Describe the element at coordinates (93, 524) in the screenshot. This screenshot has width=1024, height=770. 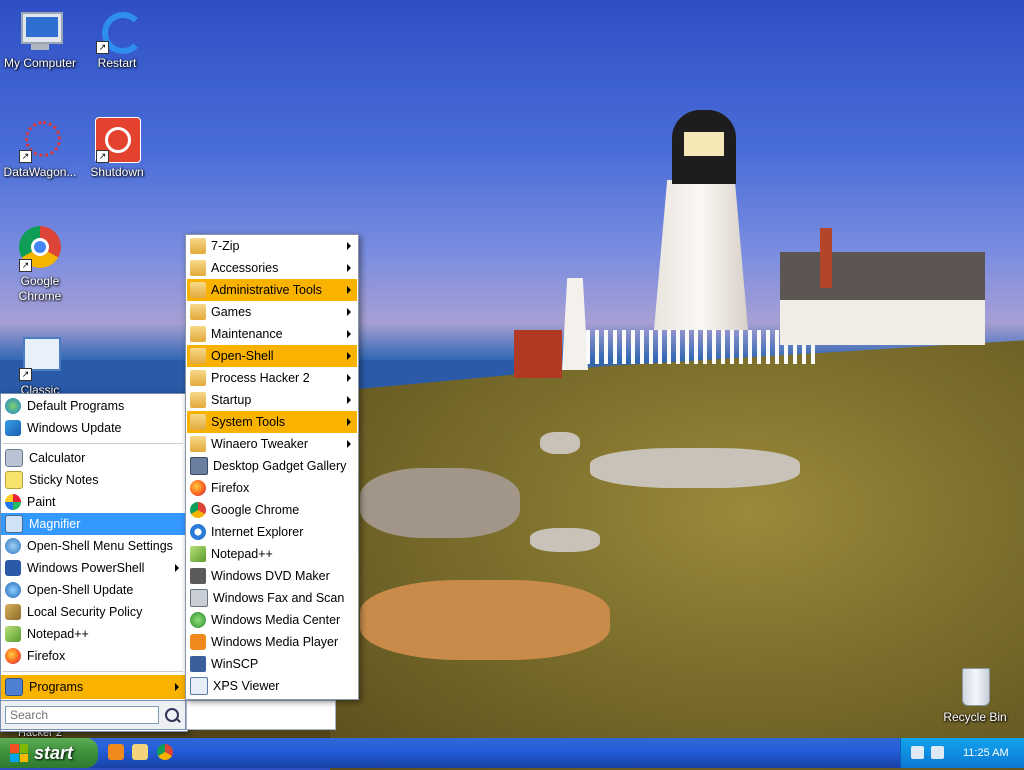
I see `start-item-magnifier: Magnifier` at that location.